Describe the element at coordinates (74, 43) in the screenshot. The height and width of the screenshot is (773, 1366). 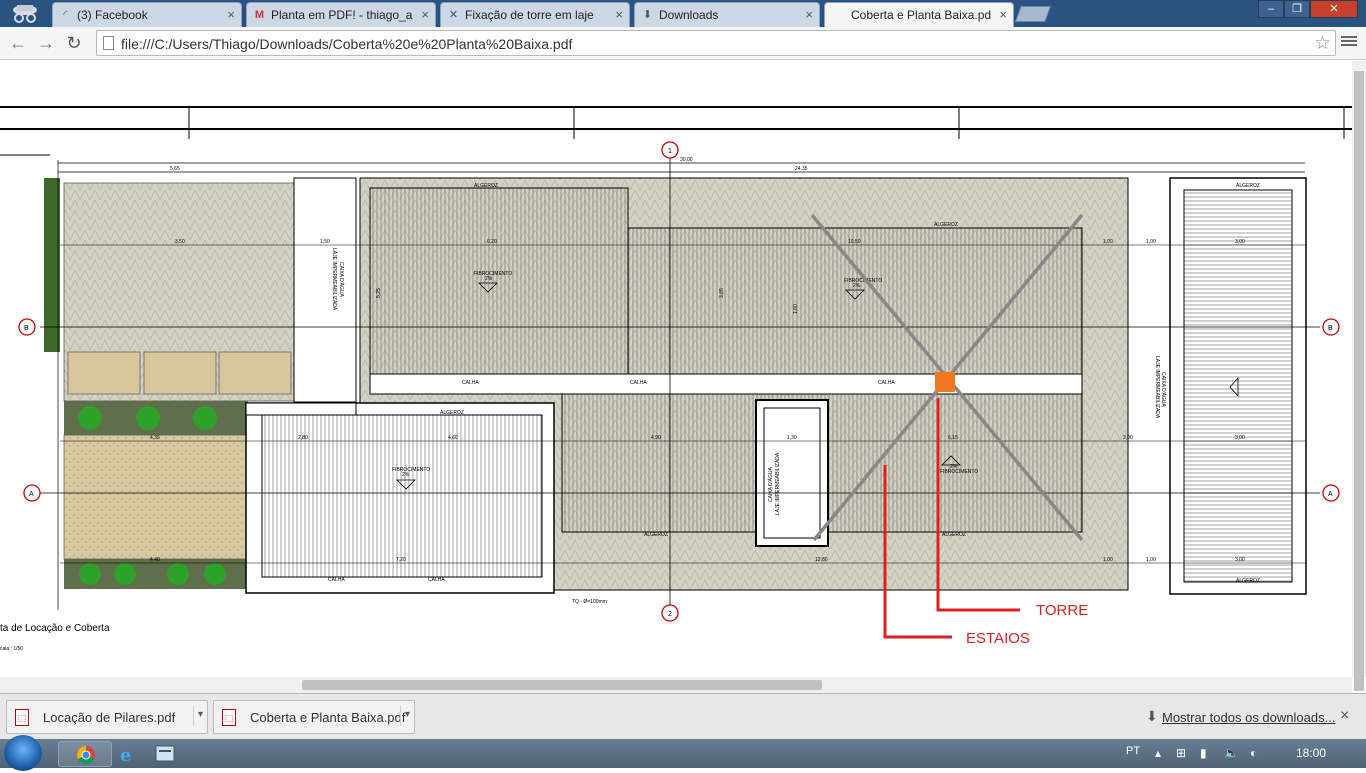
I see `reload-button: ↻` at that location.